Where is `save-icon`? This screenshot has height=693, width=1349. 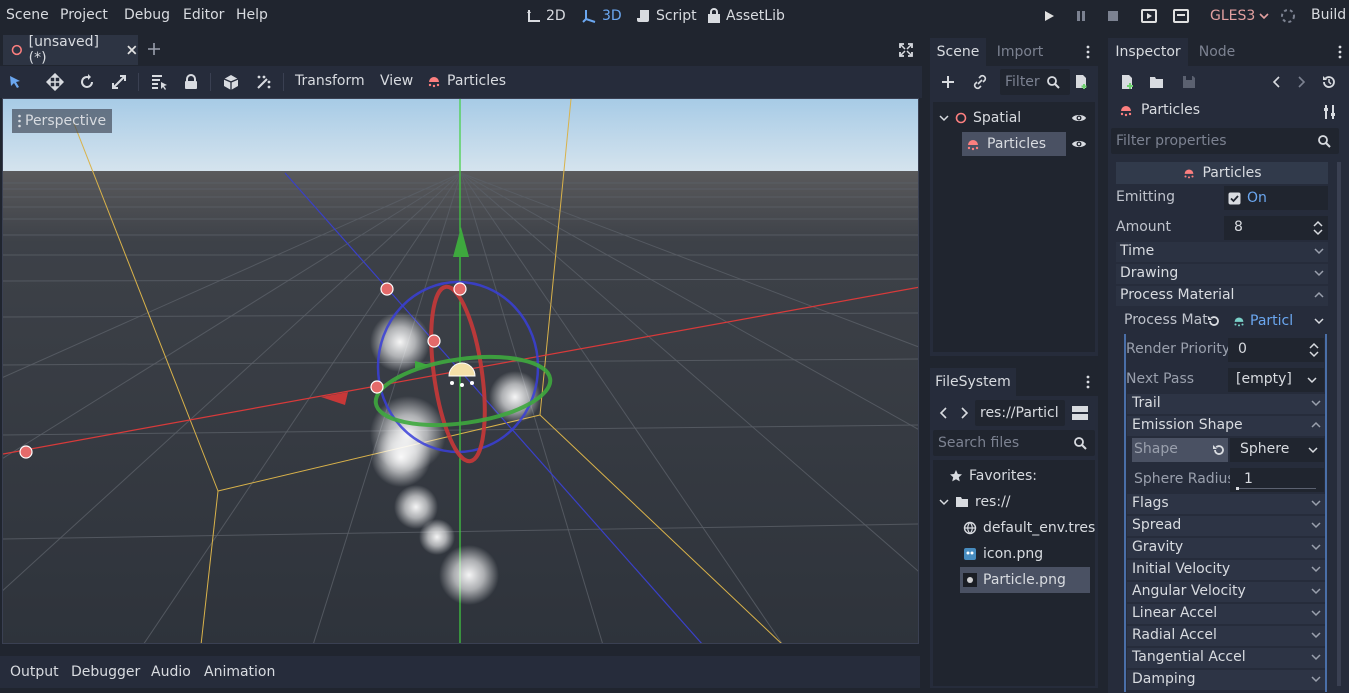 save-icon is located at coordinates (1189, 82).